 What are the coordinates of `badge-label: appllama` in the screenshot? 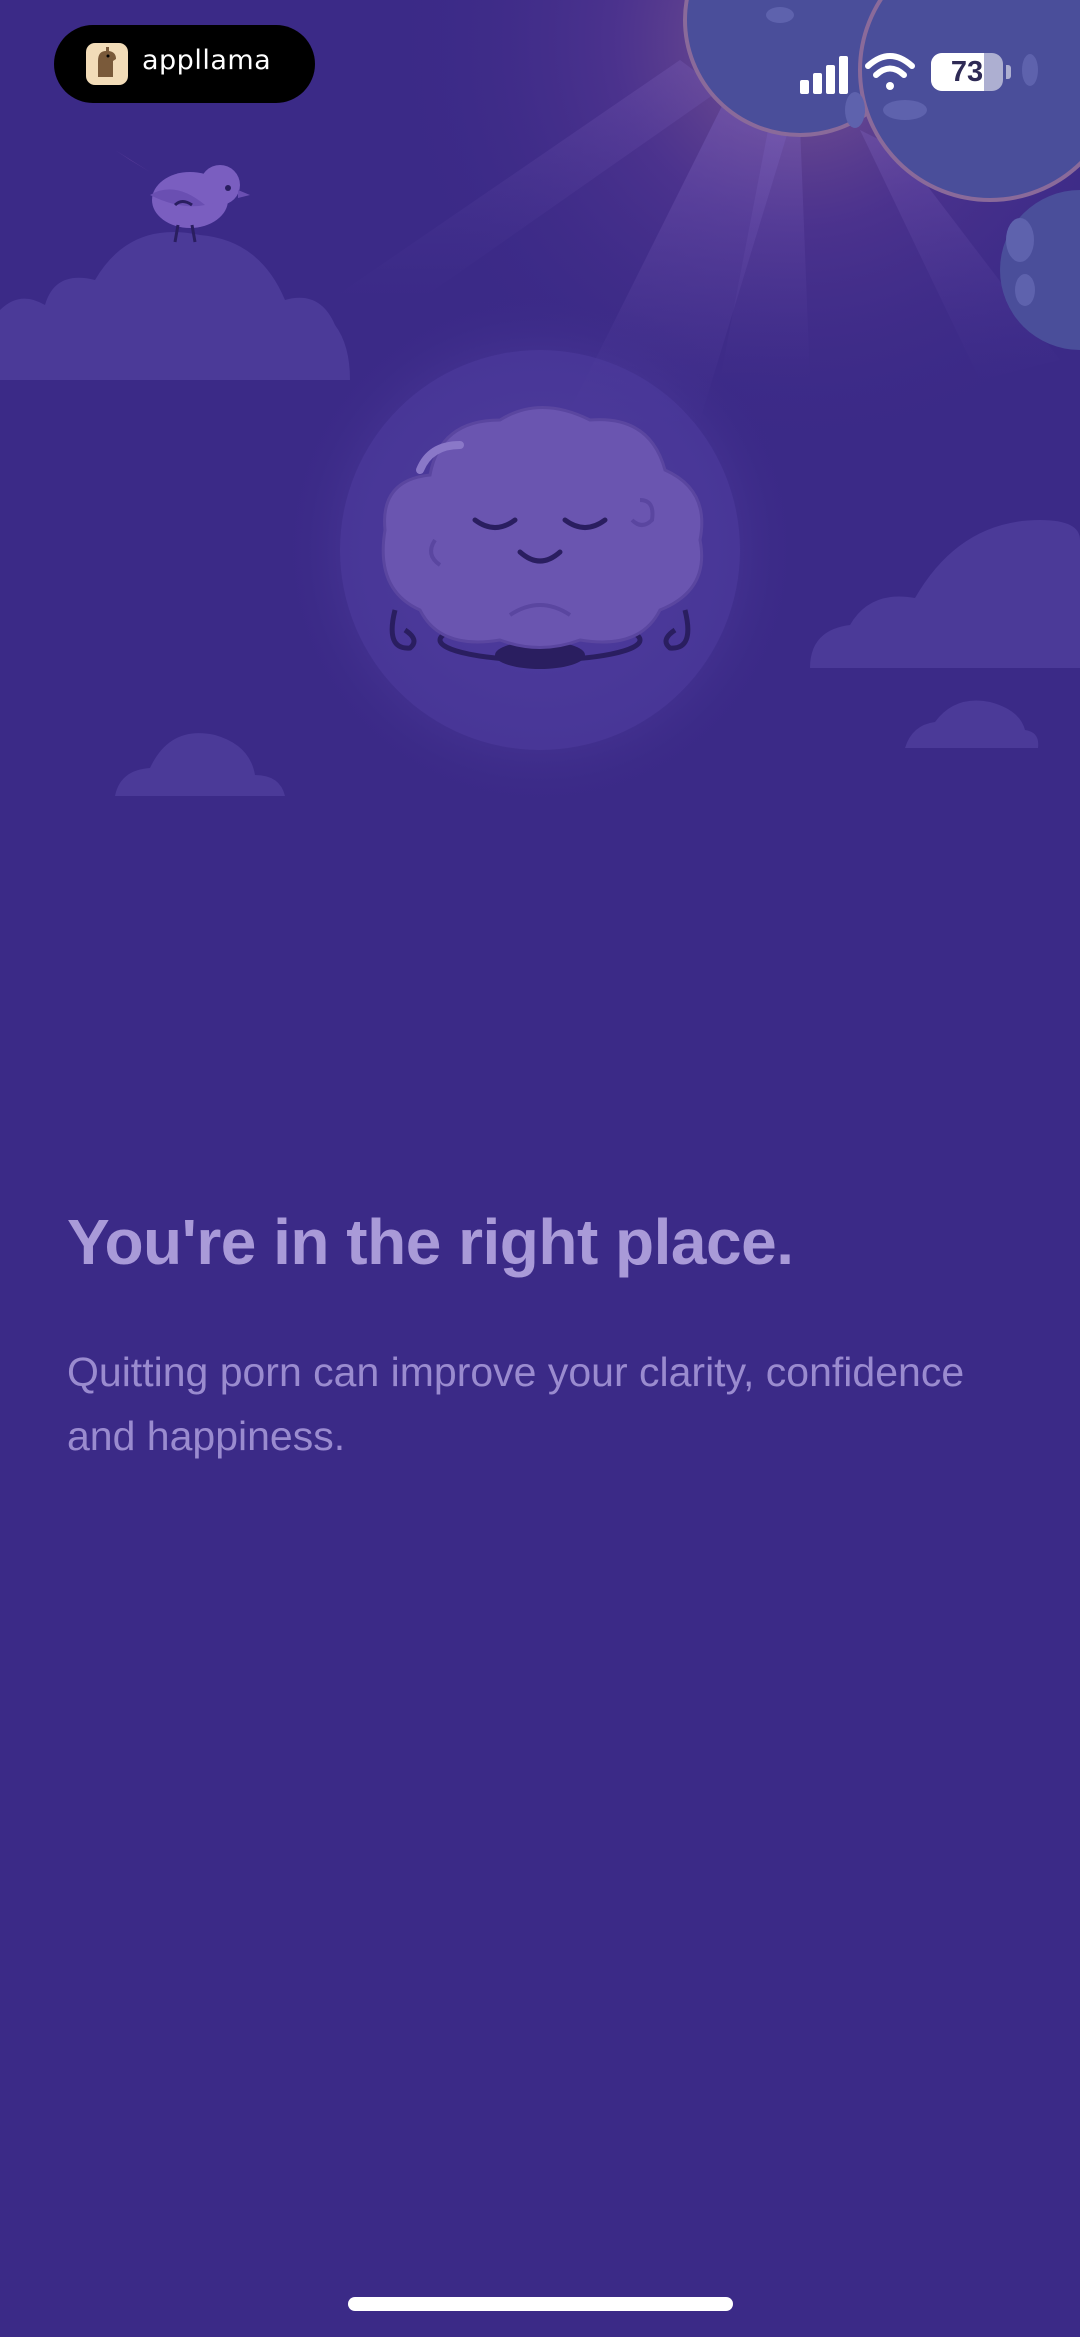 It's located at (207, 60).